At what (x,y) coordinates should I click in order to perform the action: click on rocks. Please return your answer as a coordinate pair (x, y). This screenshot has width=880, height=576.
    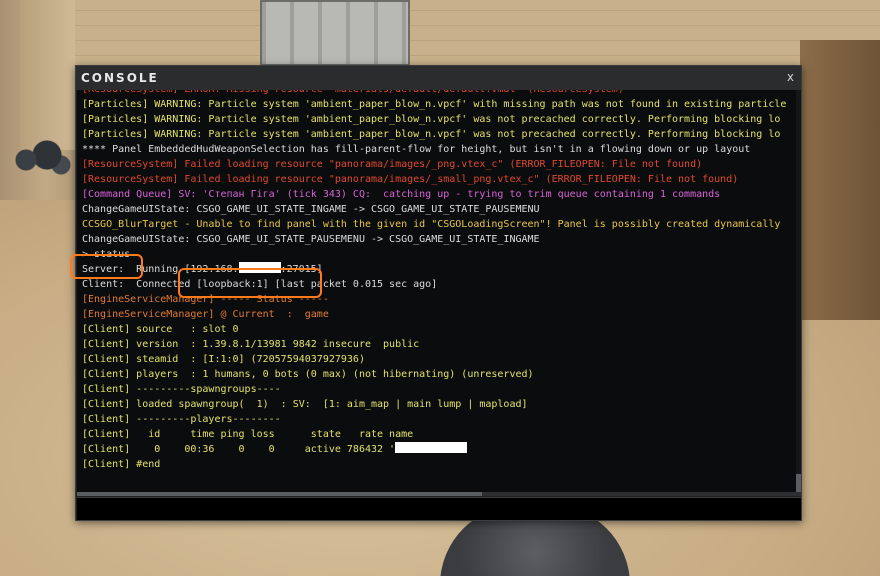
    Looking at the image, I should click on (40, 155).